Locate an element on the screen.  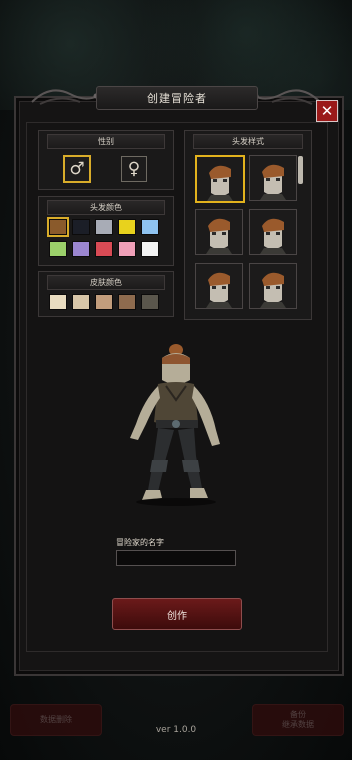
delete-data-label: 数据删除 is located at coordinates (56, 720).